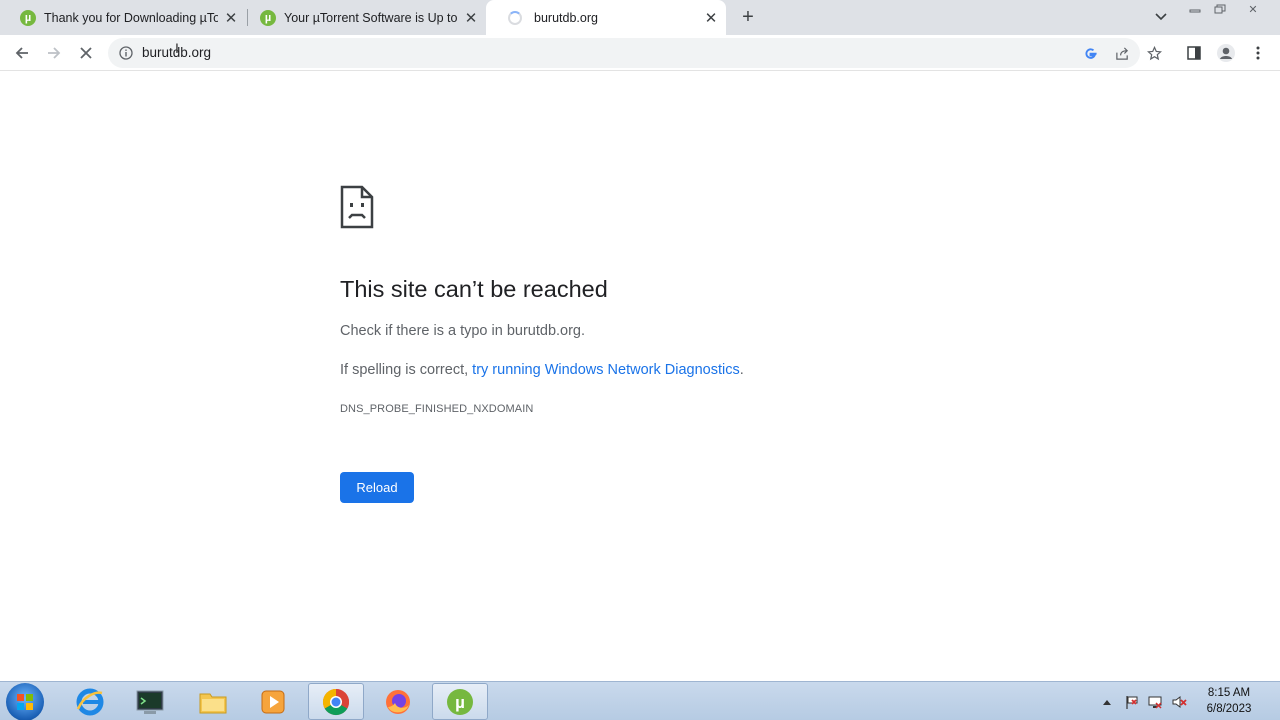 This screenshot has height=720, width=1280. Describe the element at coordinates (1229, 709) in the screenshot. I see `clock-date: 6/8/2023` at that location.